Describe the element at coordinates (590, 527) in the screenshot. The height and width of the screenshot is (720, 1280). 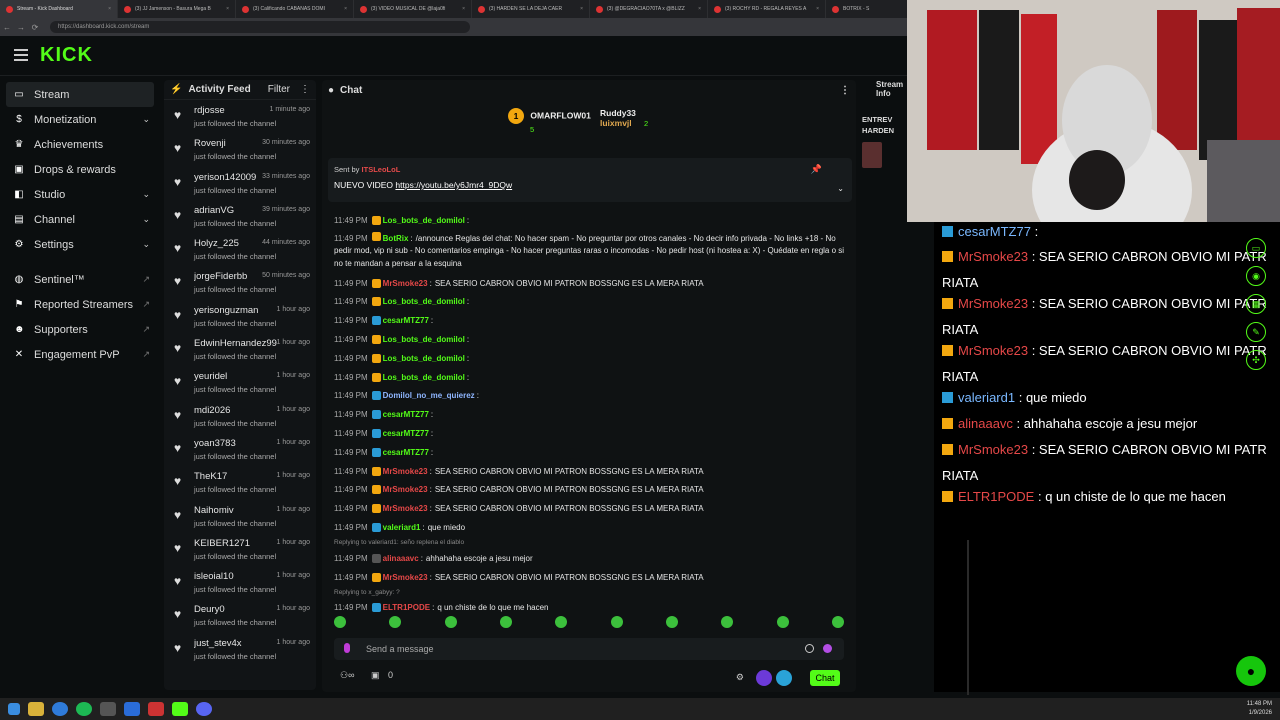
I see `chat-message: 11:49 PM valeriard1: que miedo` at that location.